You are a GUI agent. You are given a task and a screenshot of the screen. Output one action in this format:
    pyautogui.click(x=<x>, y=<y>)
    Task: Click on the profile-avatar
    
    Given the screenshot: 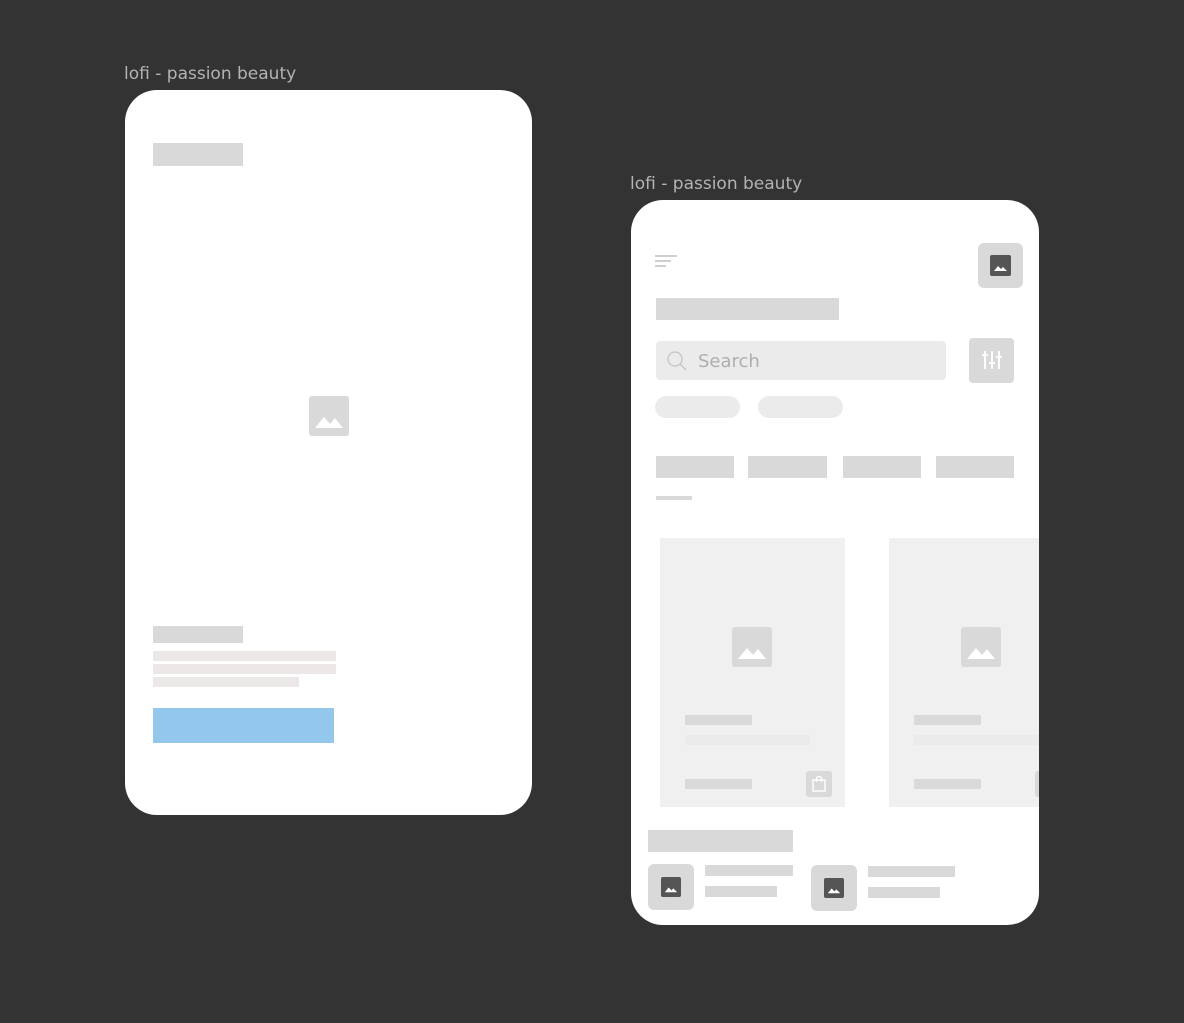 What is the action you would take?
    pyautogui.click(x=1000, y=265)
    